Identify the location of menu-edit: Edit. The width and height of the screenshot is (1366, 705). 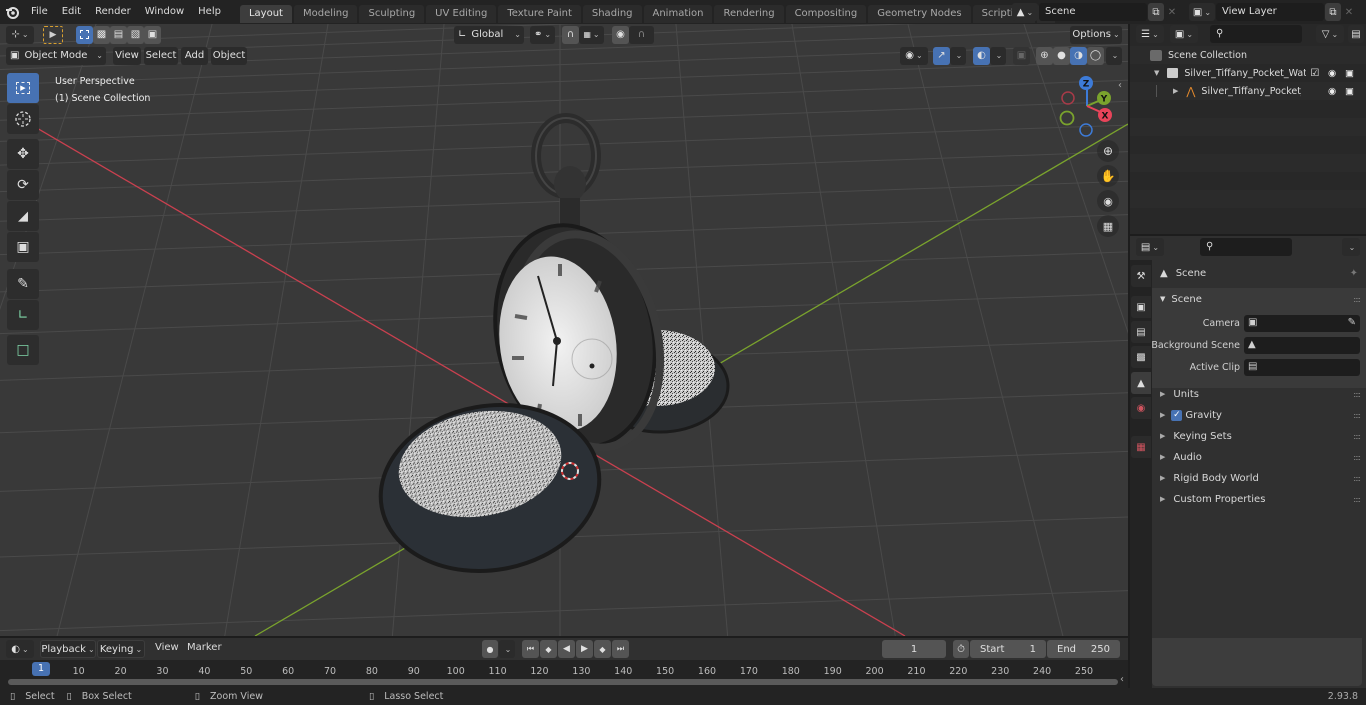
(71, 12).